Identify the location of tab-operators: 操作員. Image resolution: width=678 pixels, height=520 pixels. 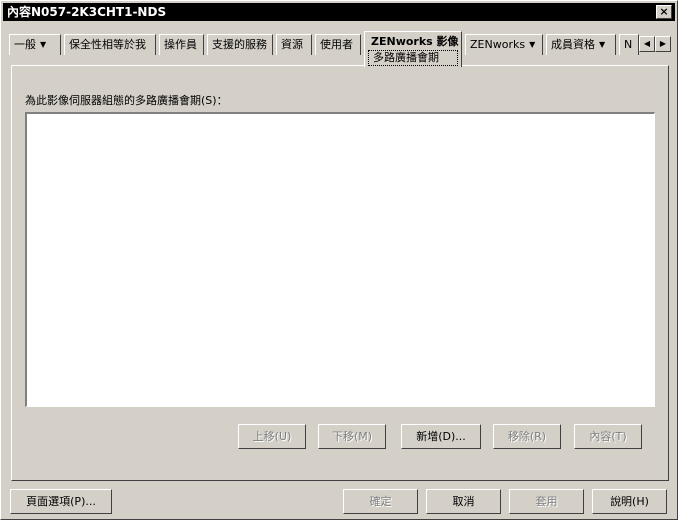
(181, 44).